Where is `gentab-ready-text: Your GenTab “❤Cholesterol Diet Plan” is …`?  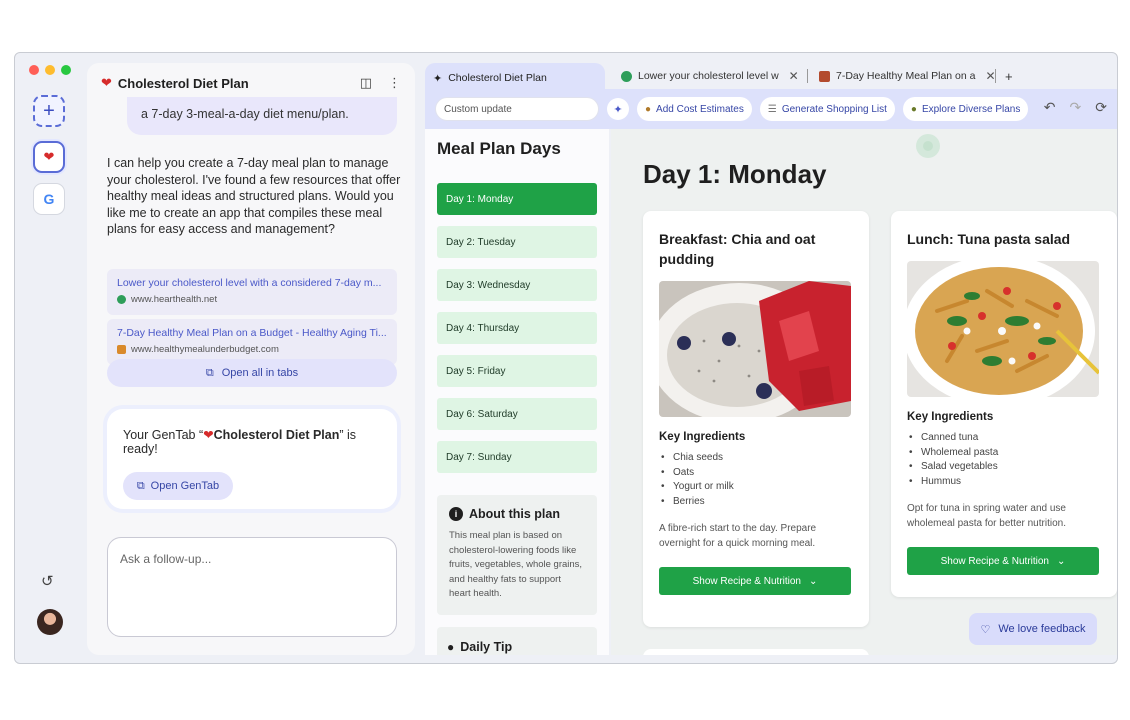 gentab-ready-text: Your GenTab “❤Cholesterol Diet Plan” is … is located at coordinates (240, 442).